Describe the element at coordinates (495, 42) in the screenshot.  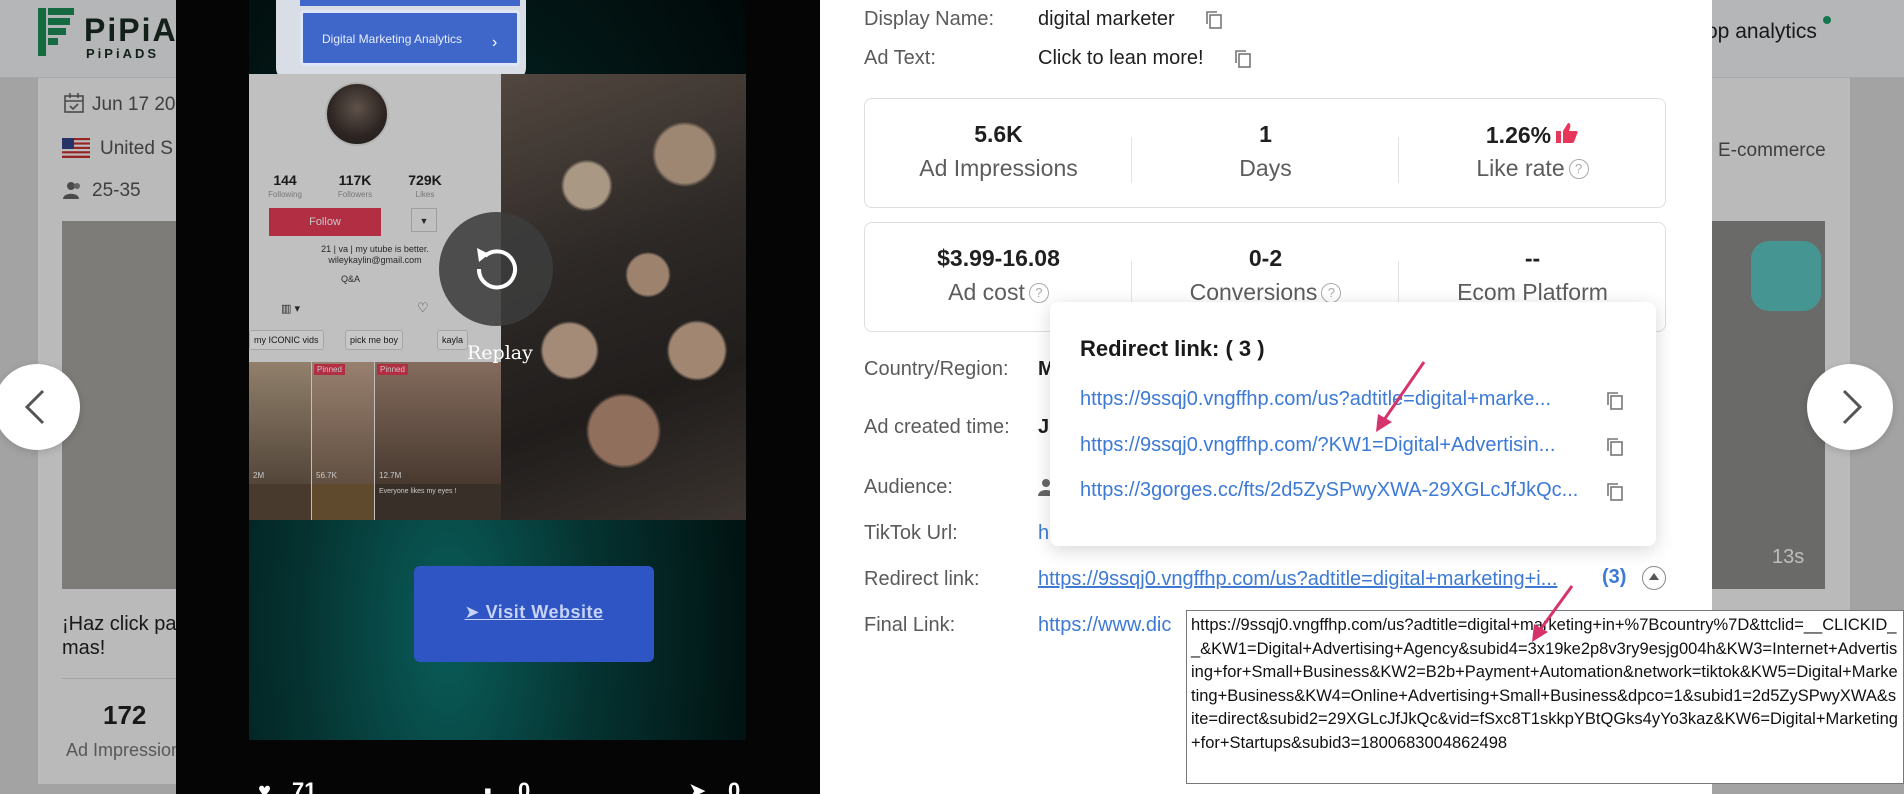
I see `chevron-right-icon: ›` at that location.